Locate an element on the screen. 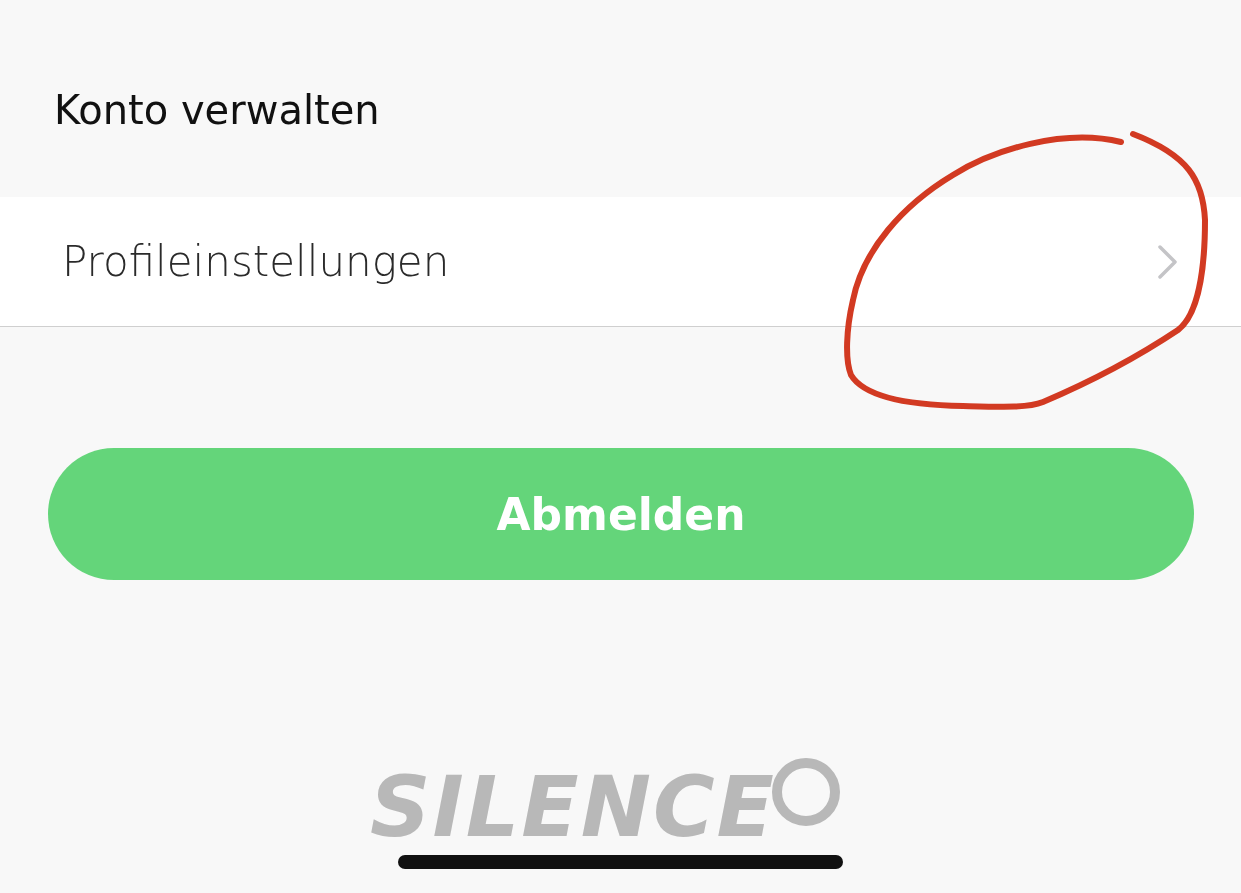 This screenshot has width=1241, height=893. logo-text: SILENCE is located at coordinates (573, 807).